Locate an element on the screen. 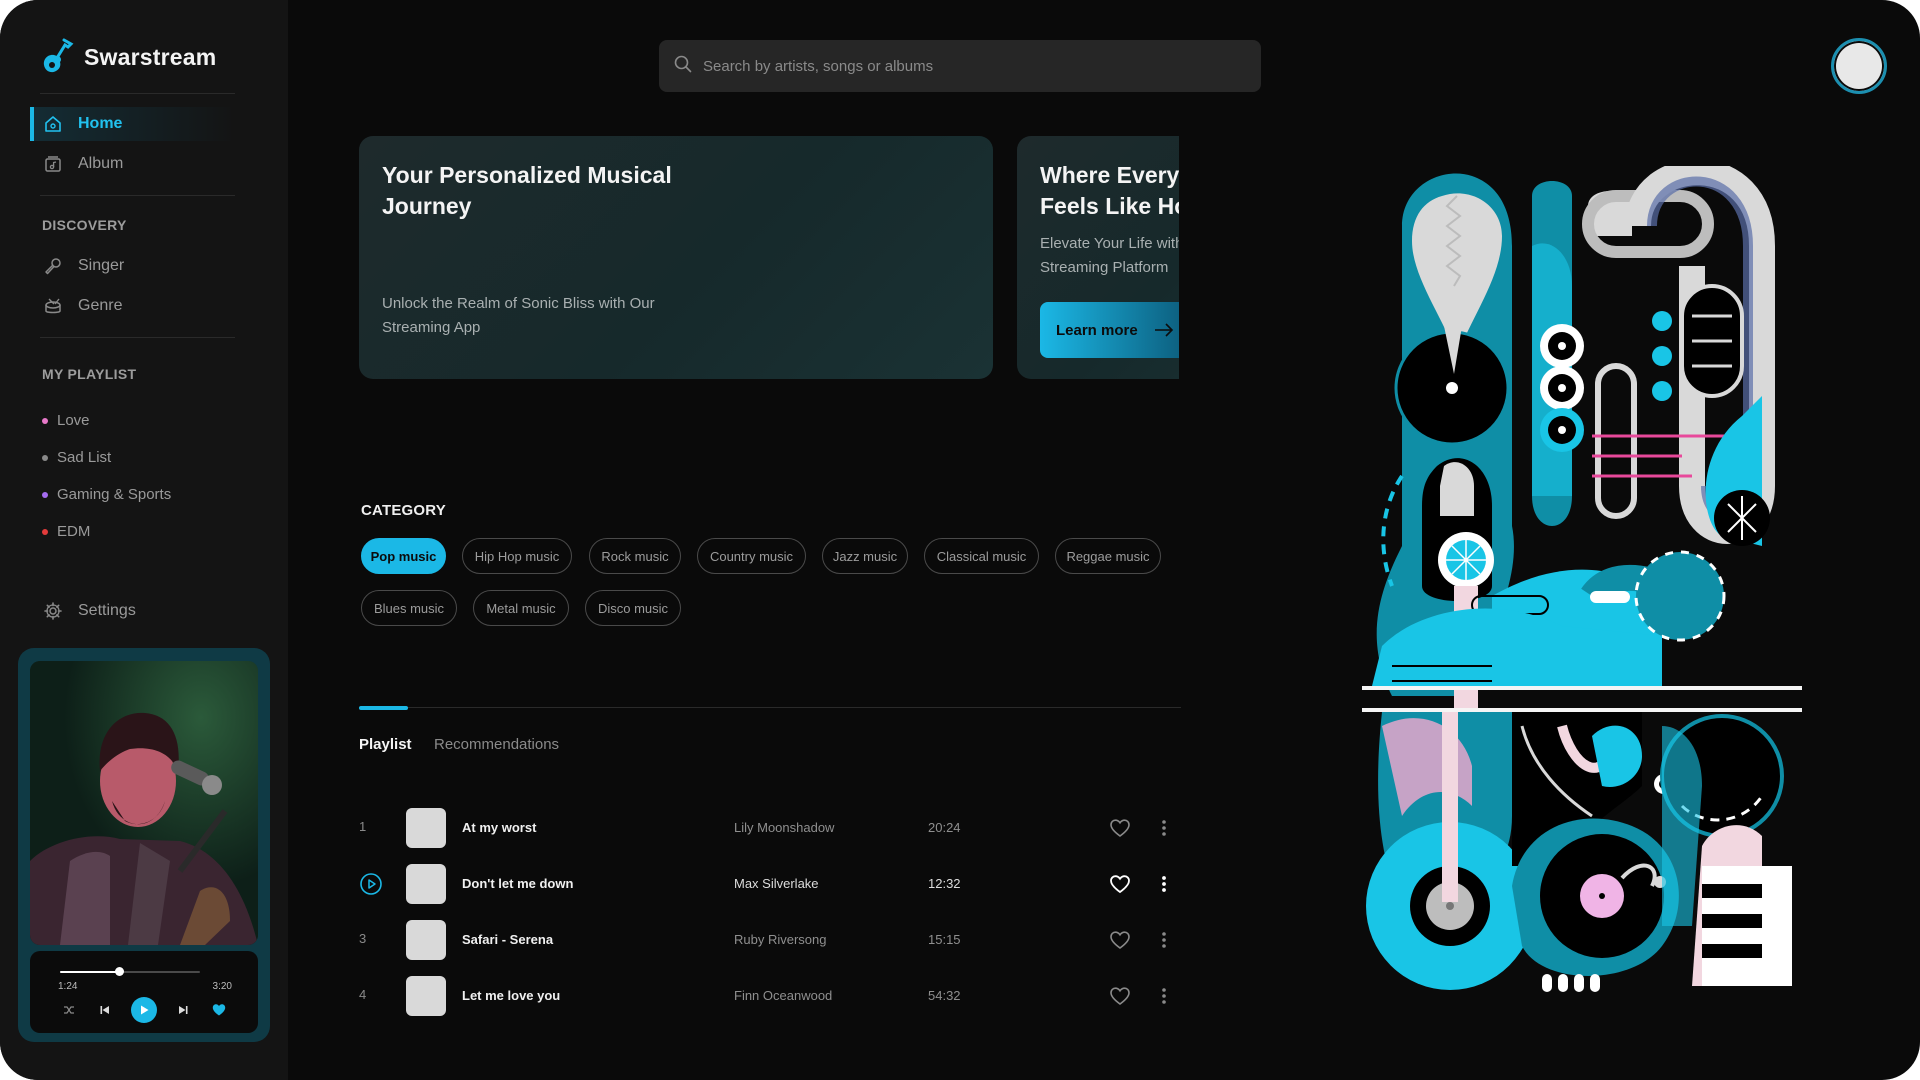  control-row is located at coordinates (144, 1010).